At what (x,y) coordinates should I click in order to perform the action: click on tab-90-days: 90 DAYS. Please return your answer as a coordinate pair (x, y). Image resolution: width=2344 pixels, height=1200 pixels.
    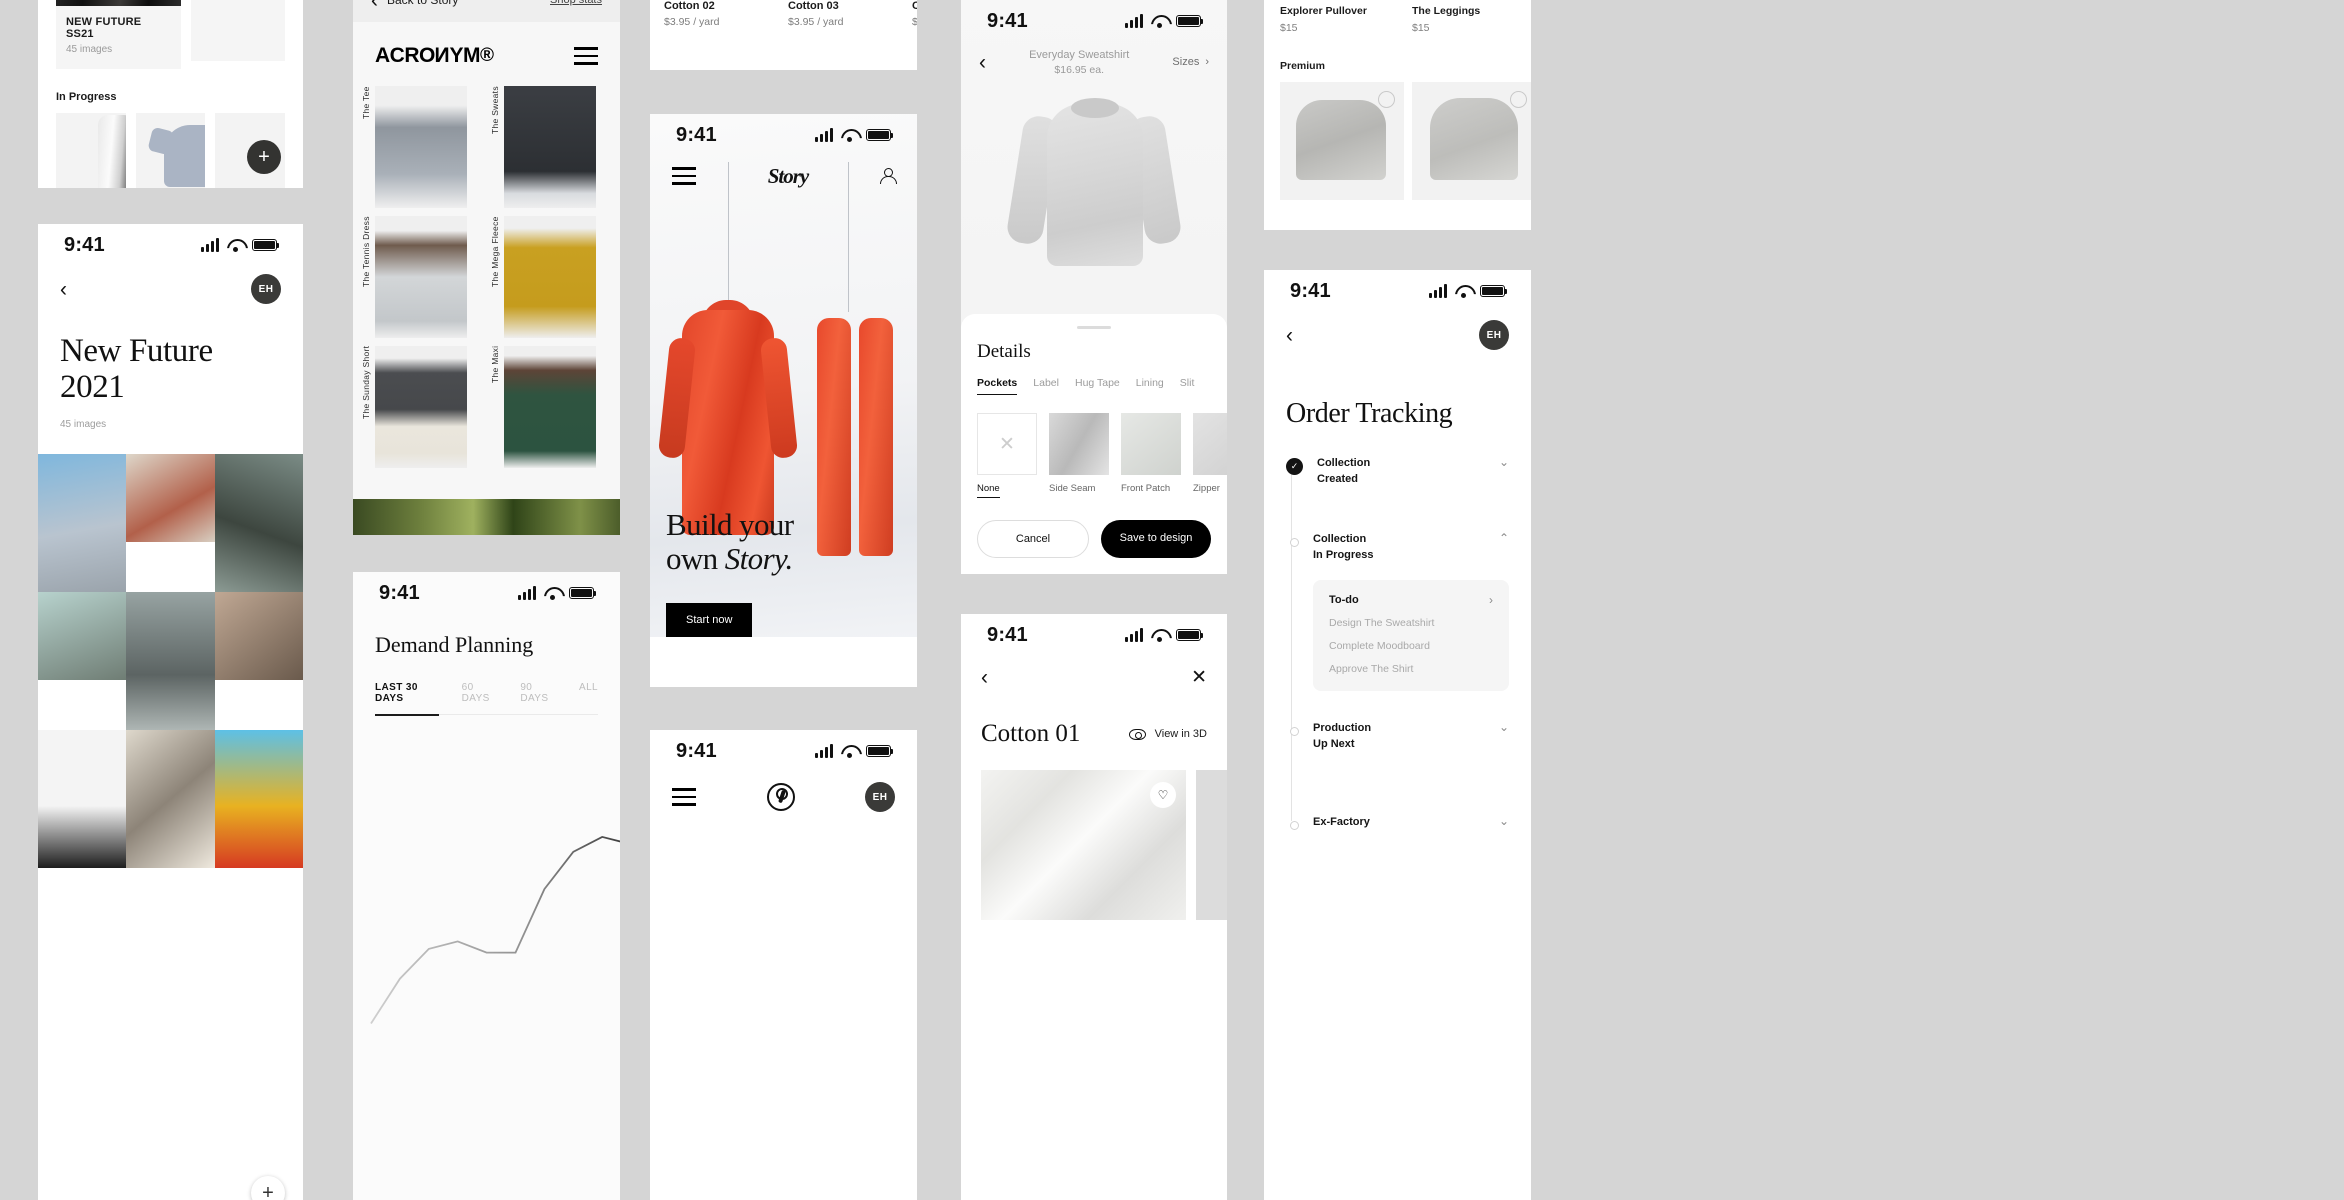
    Looking at the image, I should click on (539, 698).